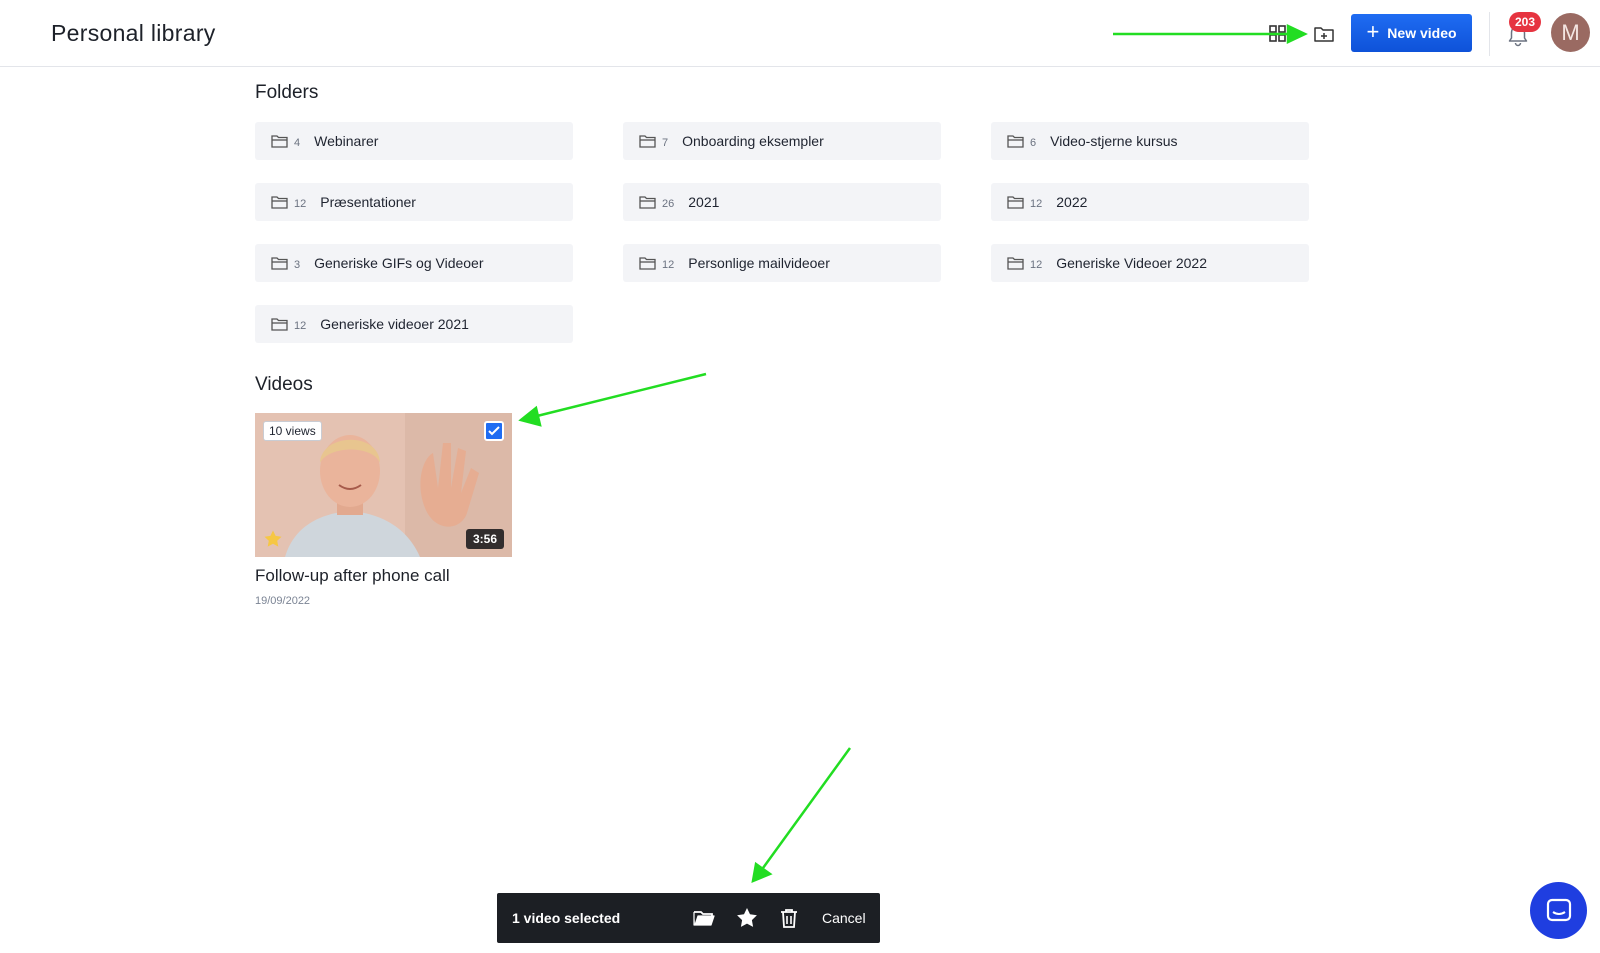  What do you see at coordinates (1072, 202) in the screenshot?
I see `folder-name: 2022` at bounding box center [1072, 202].